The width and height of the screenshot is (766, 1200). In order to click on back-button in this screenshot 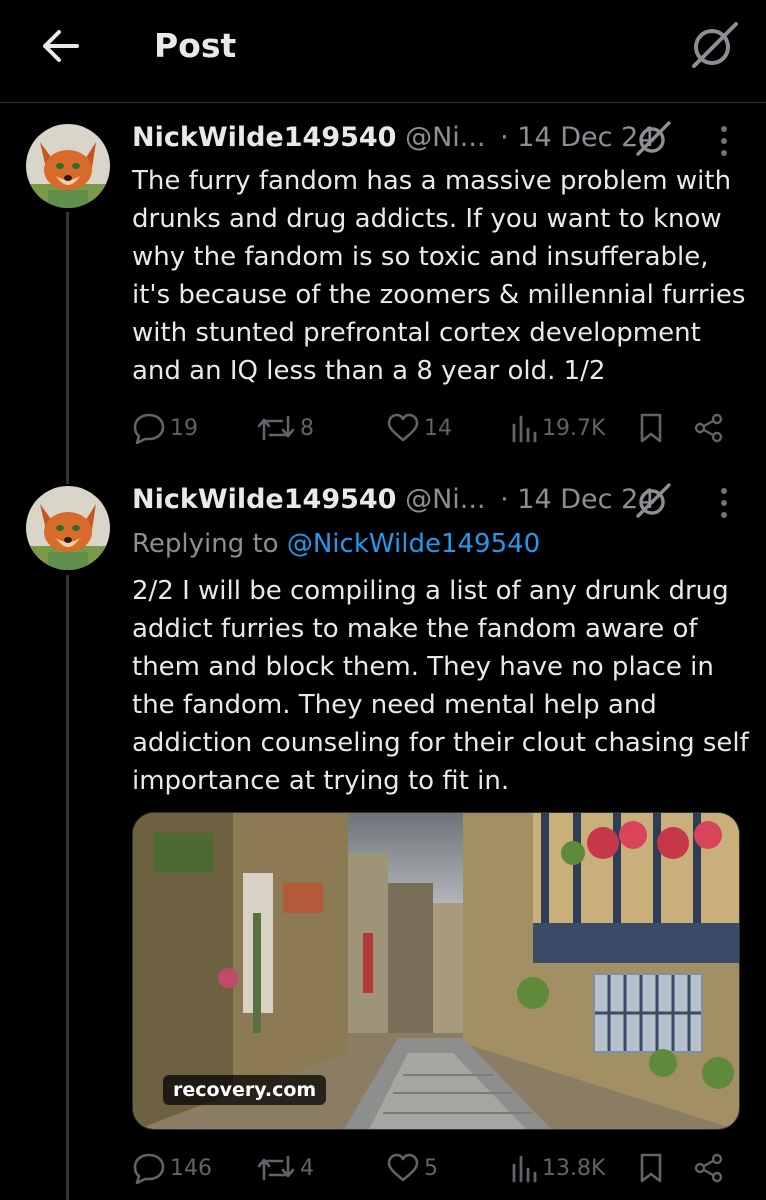, I will do `click(60, 46)`.